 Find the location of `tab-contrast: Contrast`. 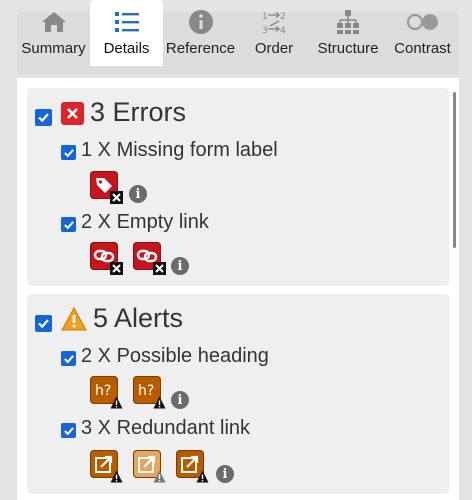

tab-contrast: Contrast is located at coordinates (422, 31).